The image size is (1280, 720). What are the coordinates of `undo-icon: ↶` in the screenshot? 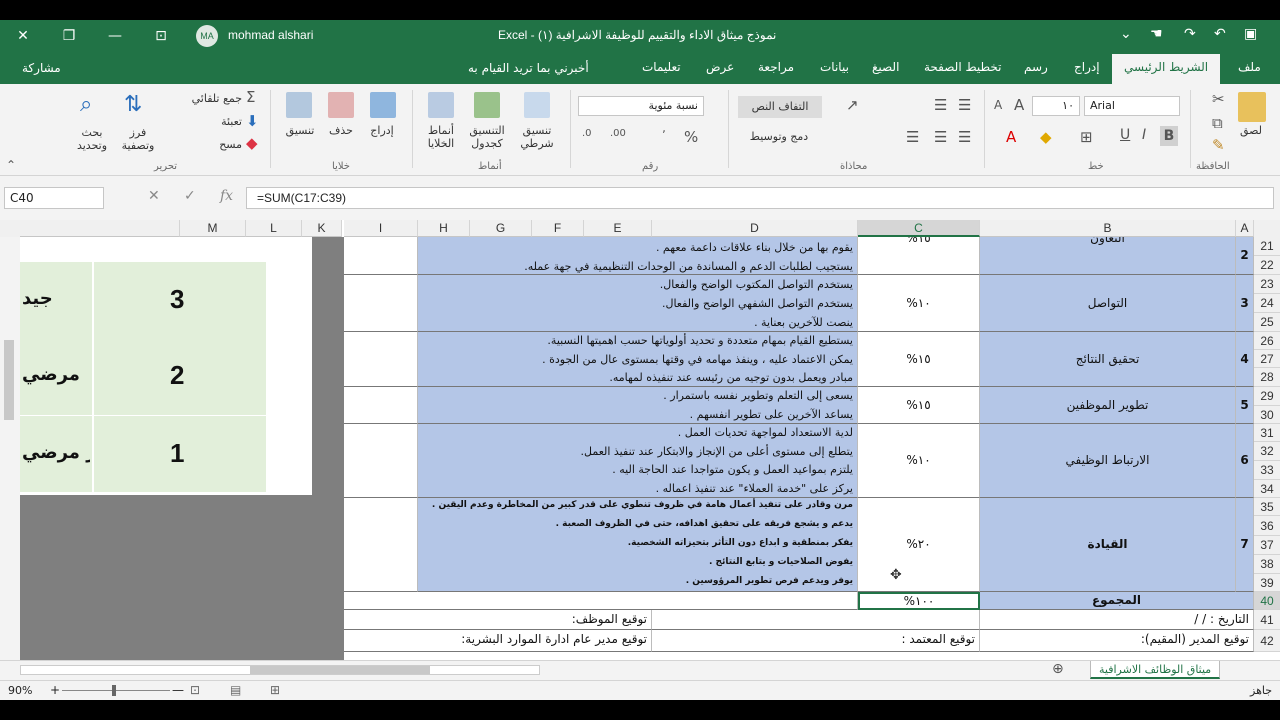 It's located at (1220, 34).